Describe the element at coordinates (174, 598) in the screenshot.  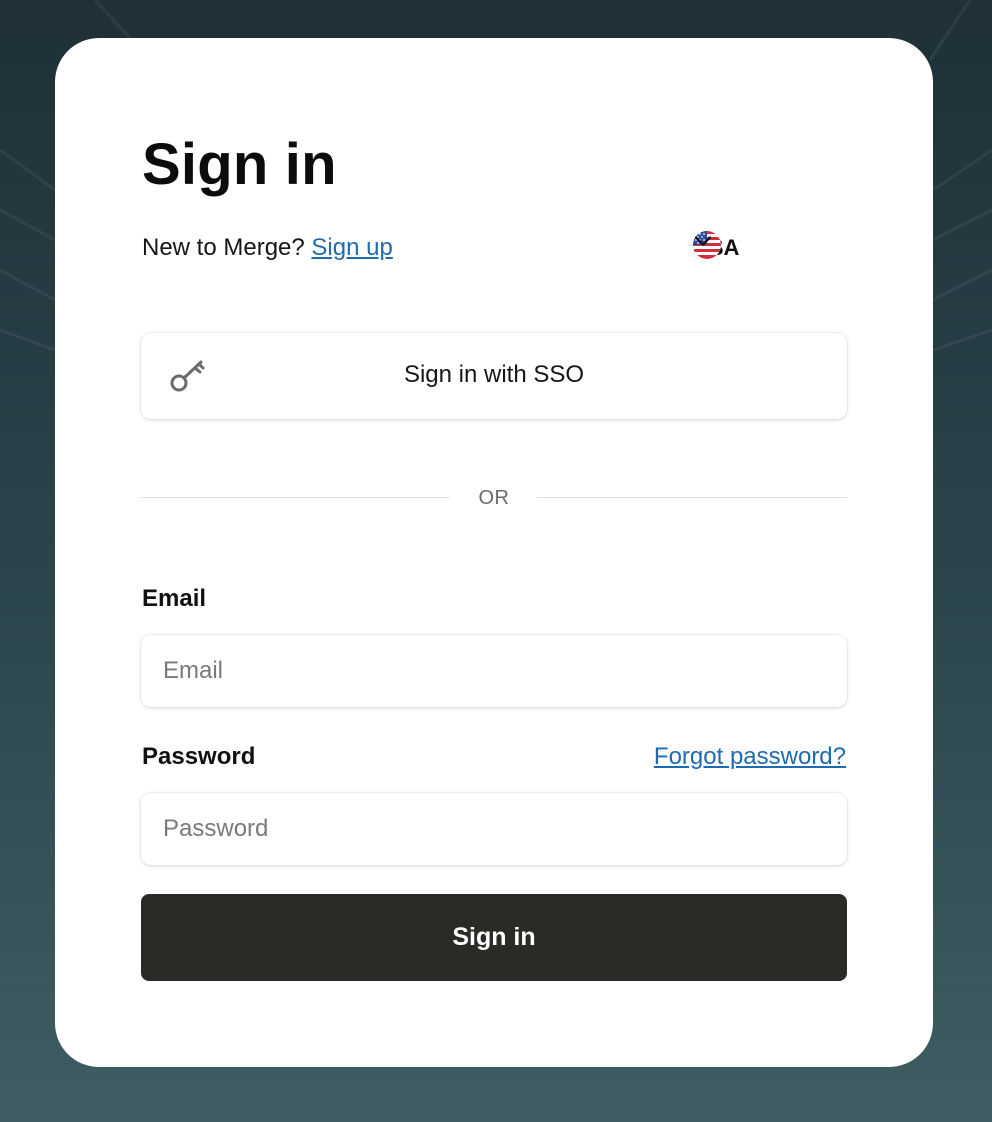
I see `email-label: Email` at that location.